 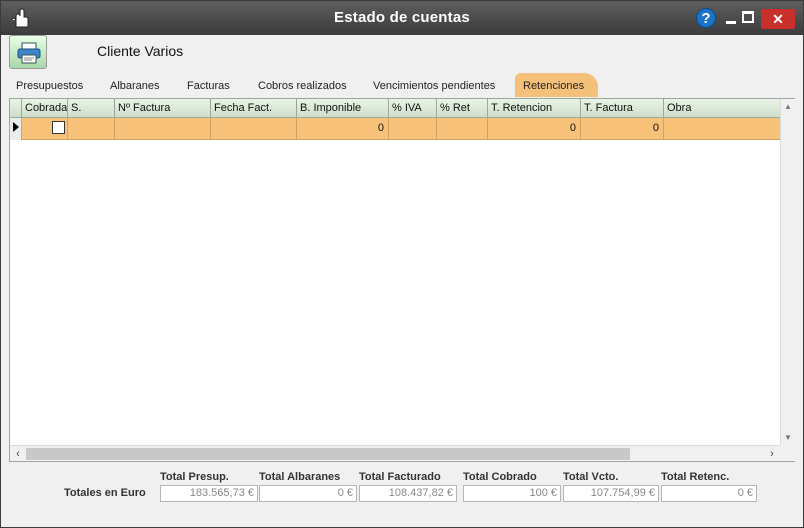 What do you see at coordinates (343, 108) in the screenshot?
I see `column-header-b-imponible: B. Imponible` at bounding box center [343, 108].